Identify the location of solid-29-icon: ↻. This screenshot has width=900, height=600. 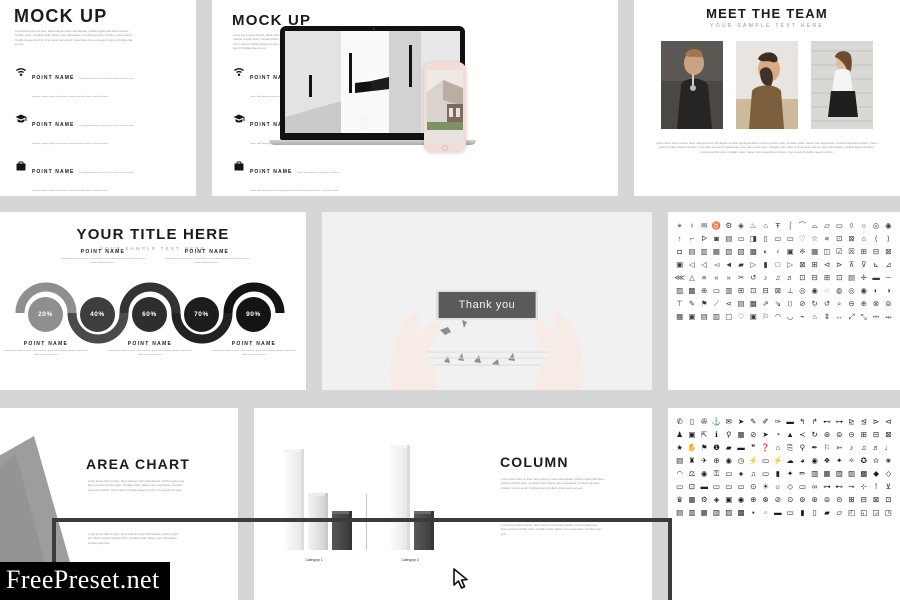
(814, 434).